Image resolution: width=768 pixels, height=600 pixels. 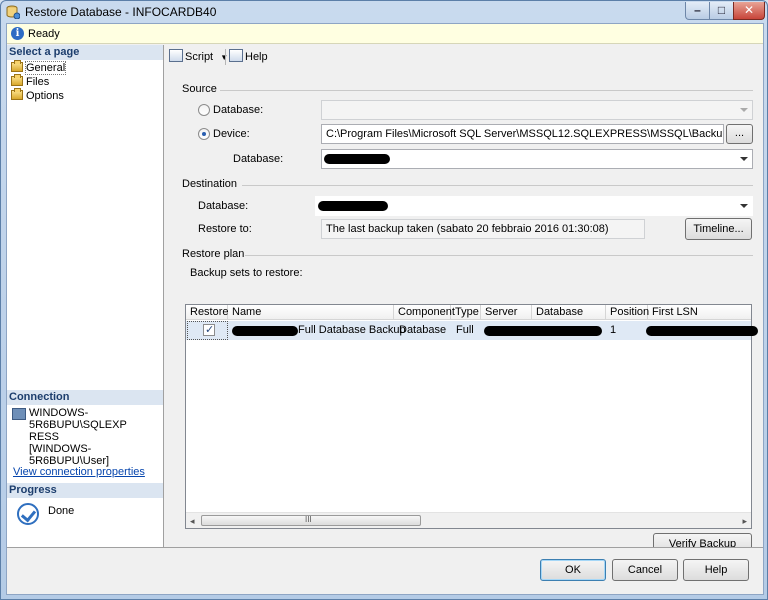 I want to click on info-icon: i, so click(x=17, y=33).